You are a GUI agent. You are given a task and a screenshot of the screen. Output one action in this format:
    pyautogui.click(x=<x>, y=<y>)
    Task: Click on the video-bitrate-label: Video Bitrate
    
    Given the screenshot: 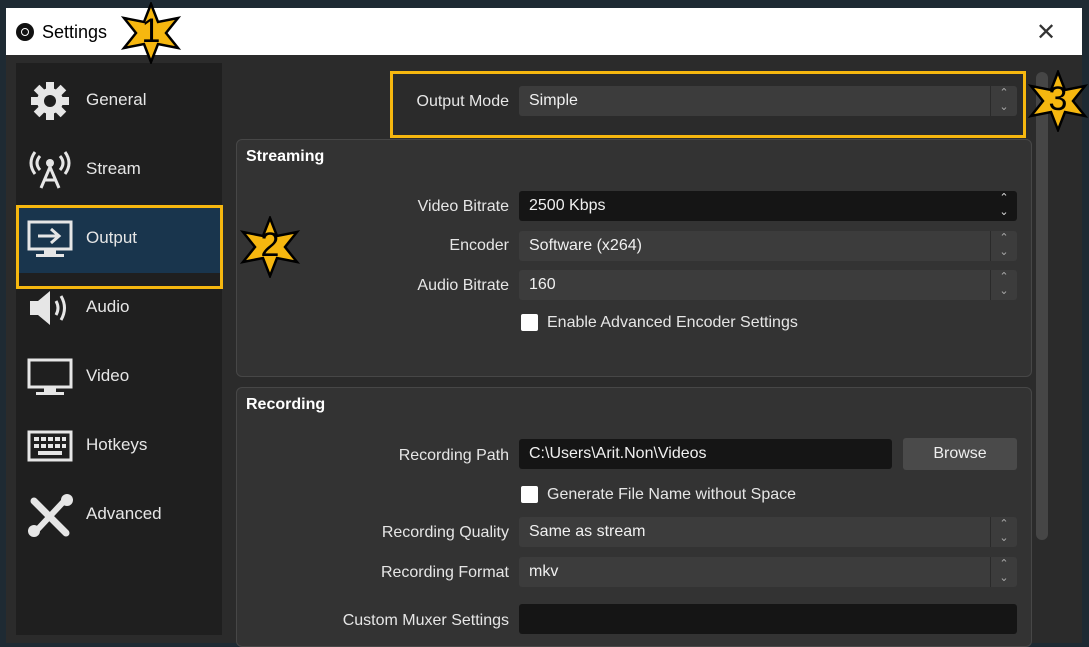 What is the action you would take?
    pyautogui.click(x=463, y=206)
    